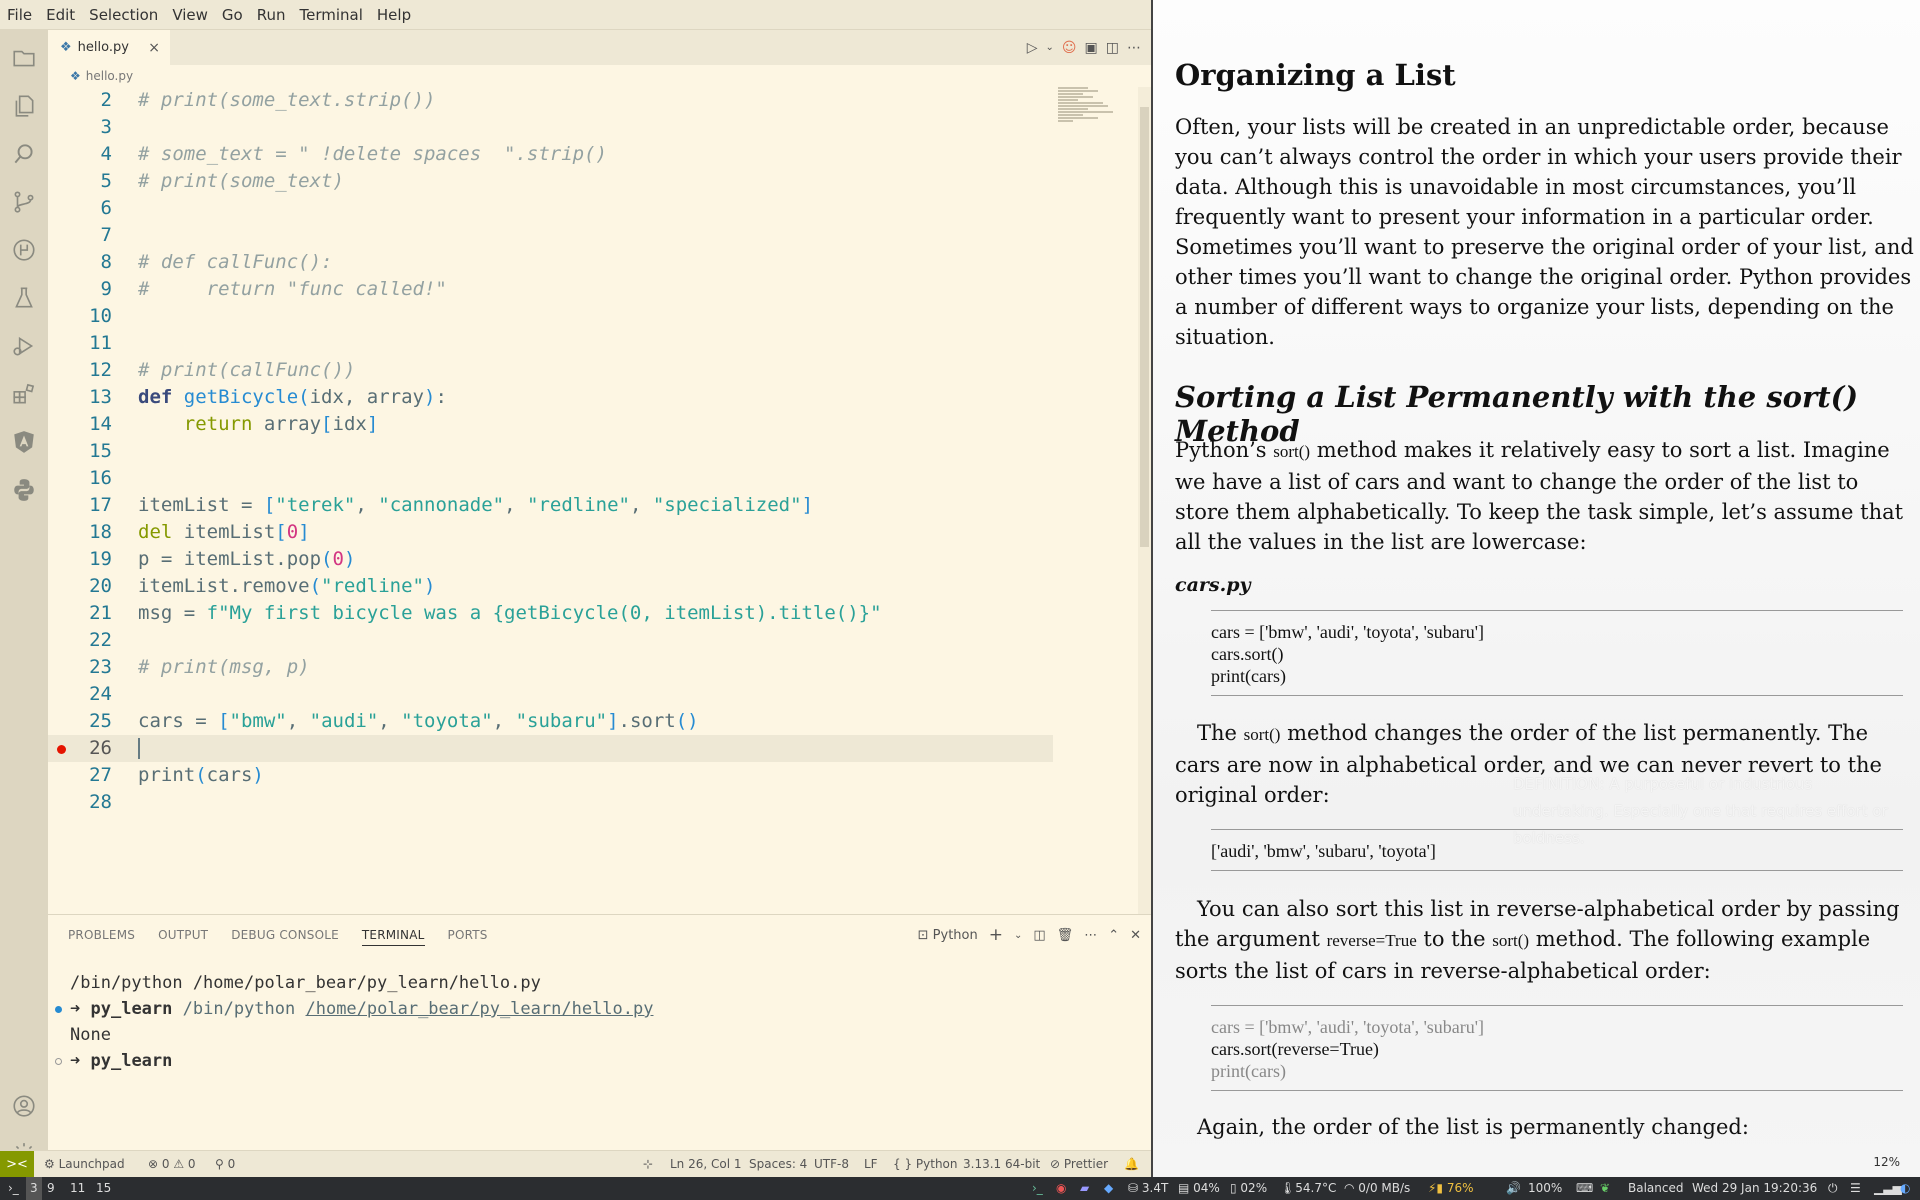  I want to click on close-panel-icon: ✕, so click(1135, 935).